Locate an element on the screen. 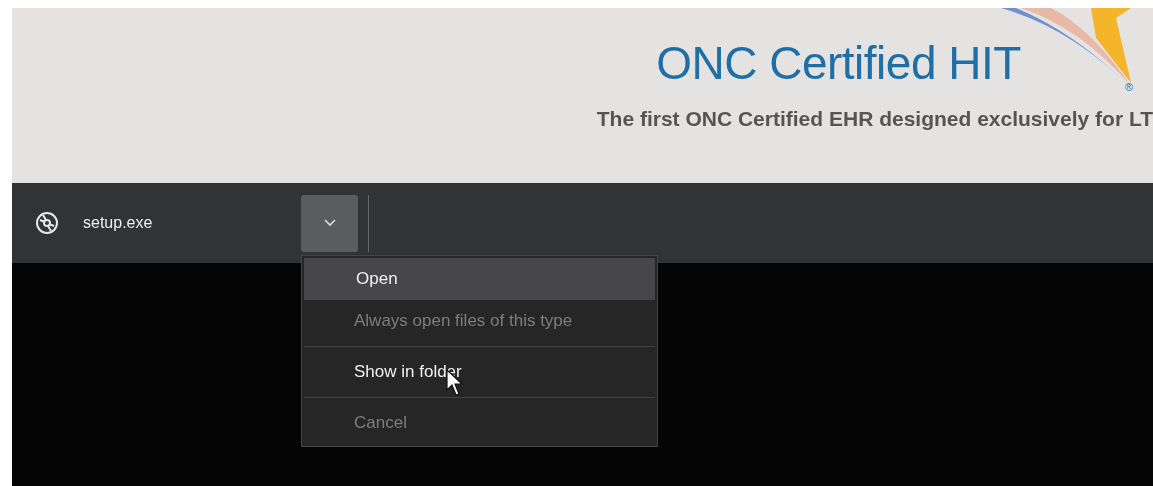 Image resolution: width=1153 pixels, height=486 pixels. chevron-down-icon is located at coordinates (329, 223).